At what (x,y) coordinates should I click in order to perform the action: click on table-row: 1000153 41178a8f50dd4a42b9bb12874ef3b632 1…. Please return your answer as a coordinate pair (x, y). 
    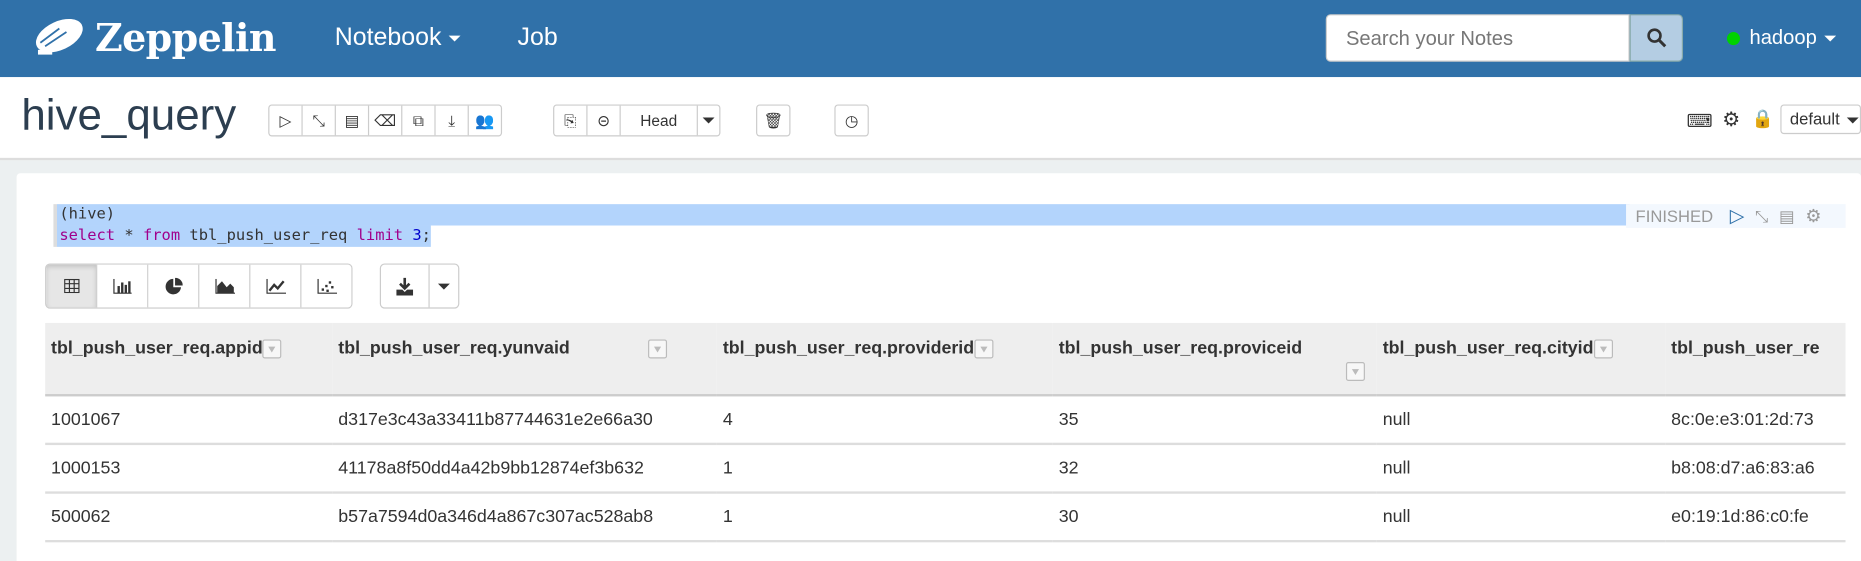
    Looking at the image, I should click on (945, 468).